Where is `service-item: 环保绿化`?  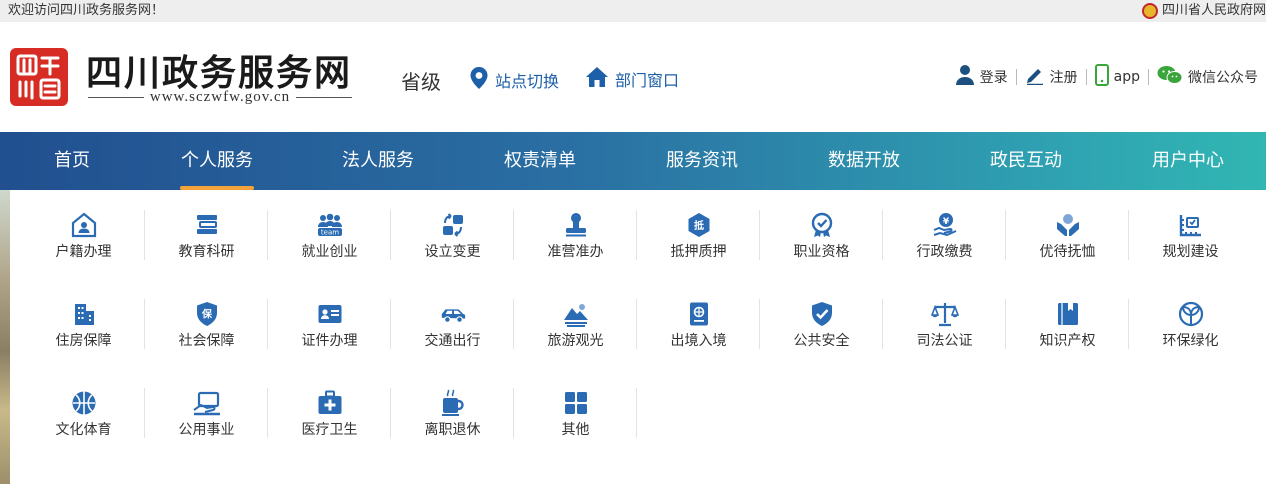 service-item: 环保绿化 is located at coordinates (1190, 324).